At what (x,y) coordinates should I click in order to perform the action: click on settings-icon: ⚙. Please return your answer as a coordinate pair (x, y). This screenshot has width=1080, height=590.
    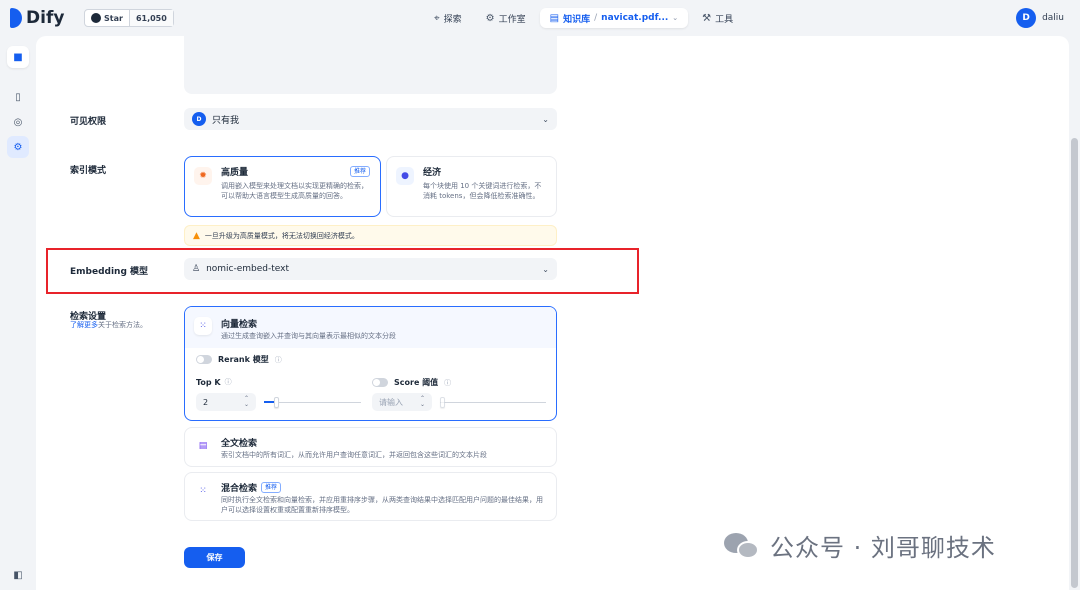
    Looking at the image, I should click on (18, 147).